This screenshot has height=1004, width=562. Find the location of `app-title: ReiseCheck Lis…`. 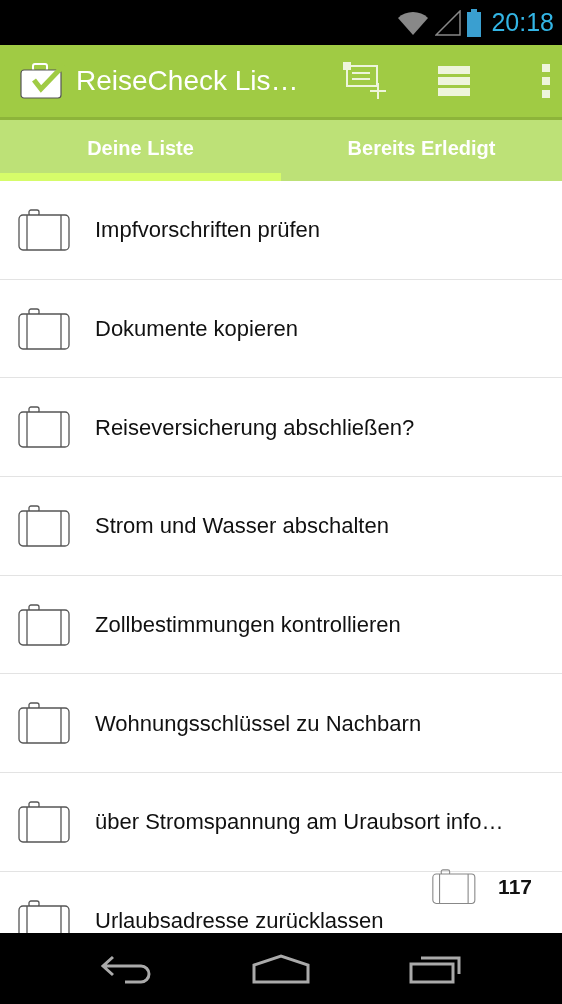

app-title: ReiseCheck Lis… is located at coordinates (187, 81).